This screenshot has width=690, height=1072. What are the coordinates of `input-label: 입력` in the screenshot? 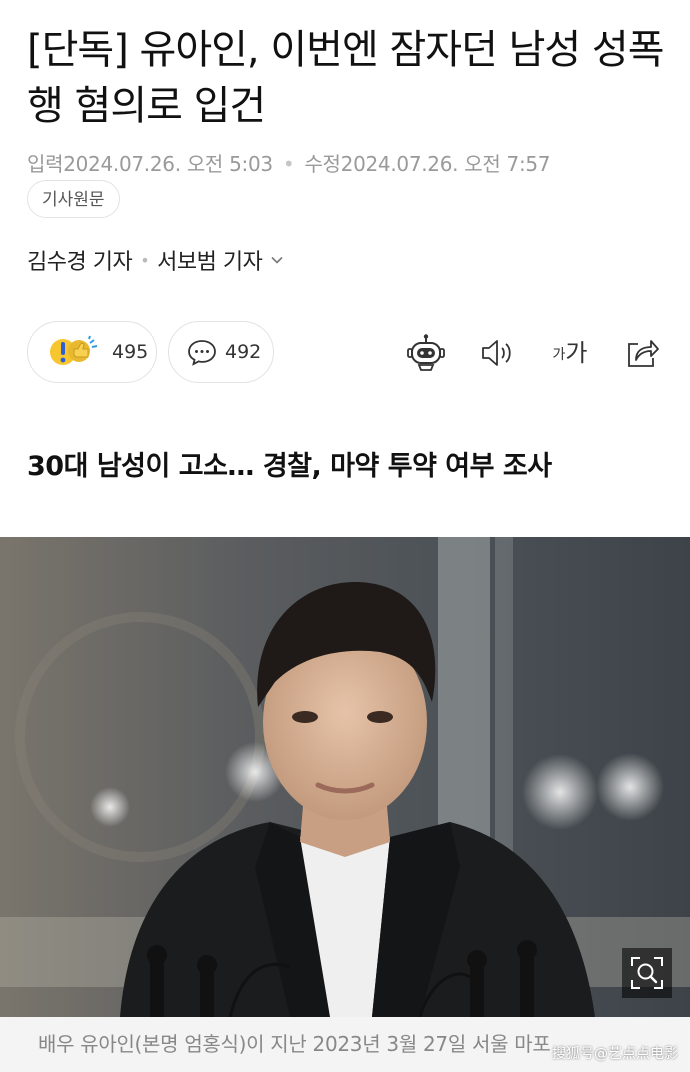 It's located at (45, 164).